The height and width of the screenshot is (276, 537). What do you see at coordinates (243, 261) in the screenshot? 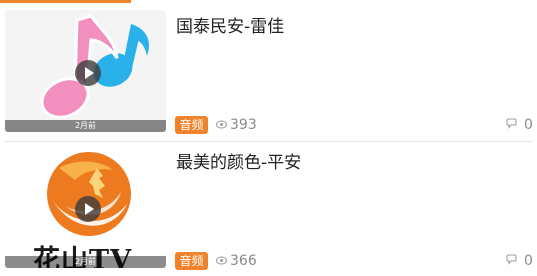
I see `view-count: 366` at bounding box center [243, 261].